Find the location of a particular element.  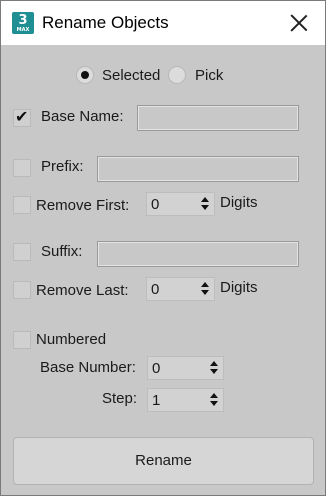

radio-pick is located at coordinates (177, 75).